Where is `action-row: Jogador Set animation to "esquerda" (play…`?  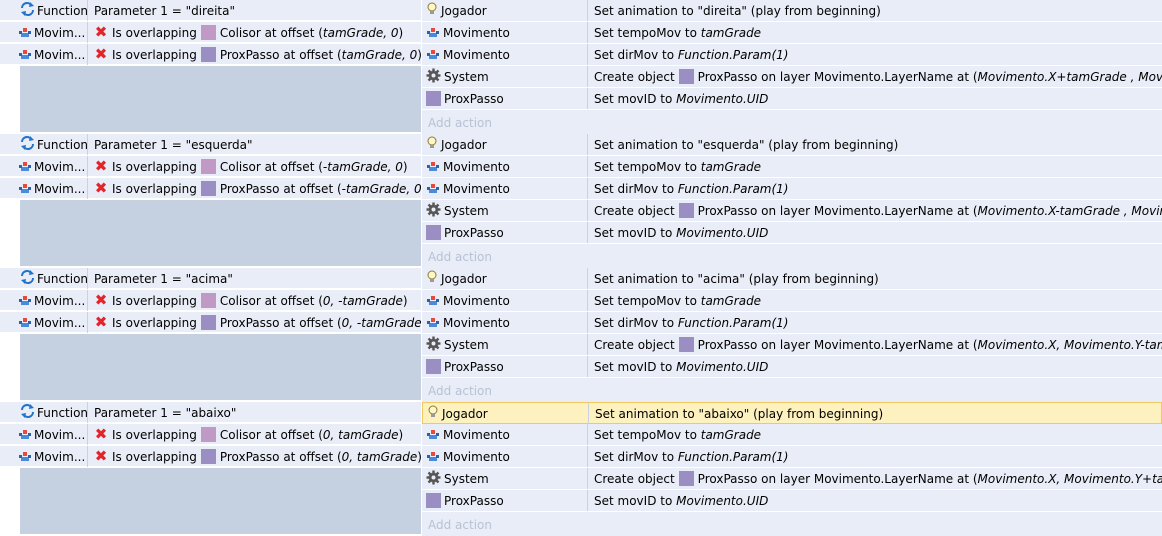
action-row: Jogador Set animation to "esquerda" (play… is located at coordinates (792, 145).